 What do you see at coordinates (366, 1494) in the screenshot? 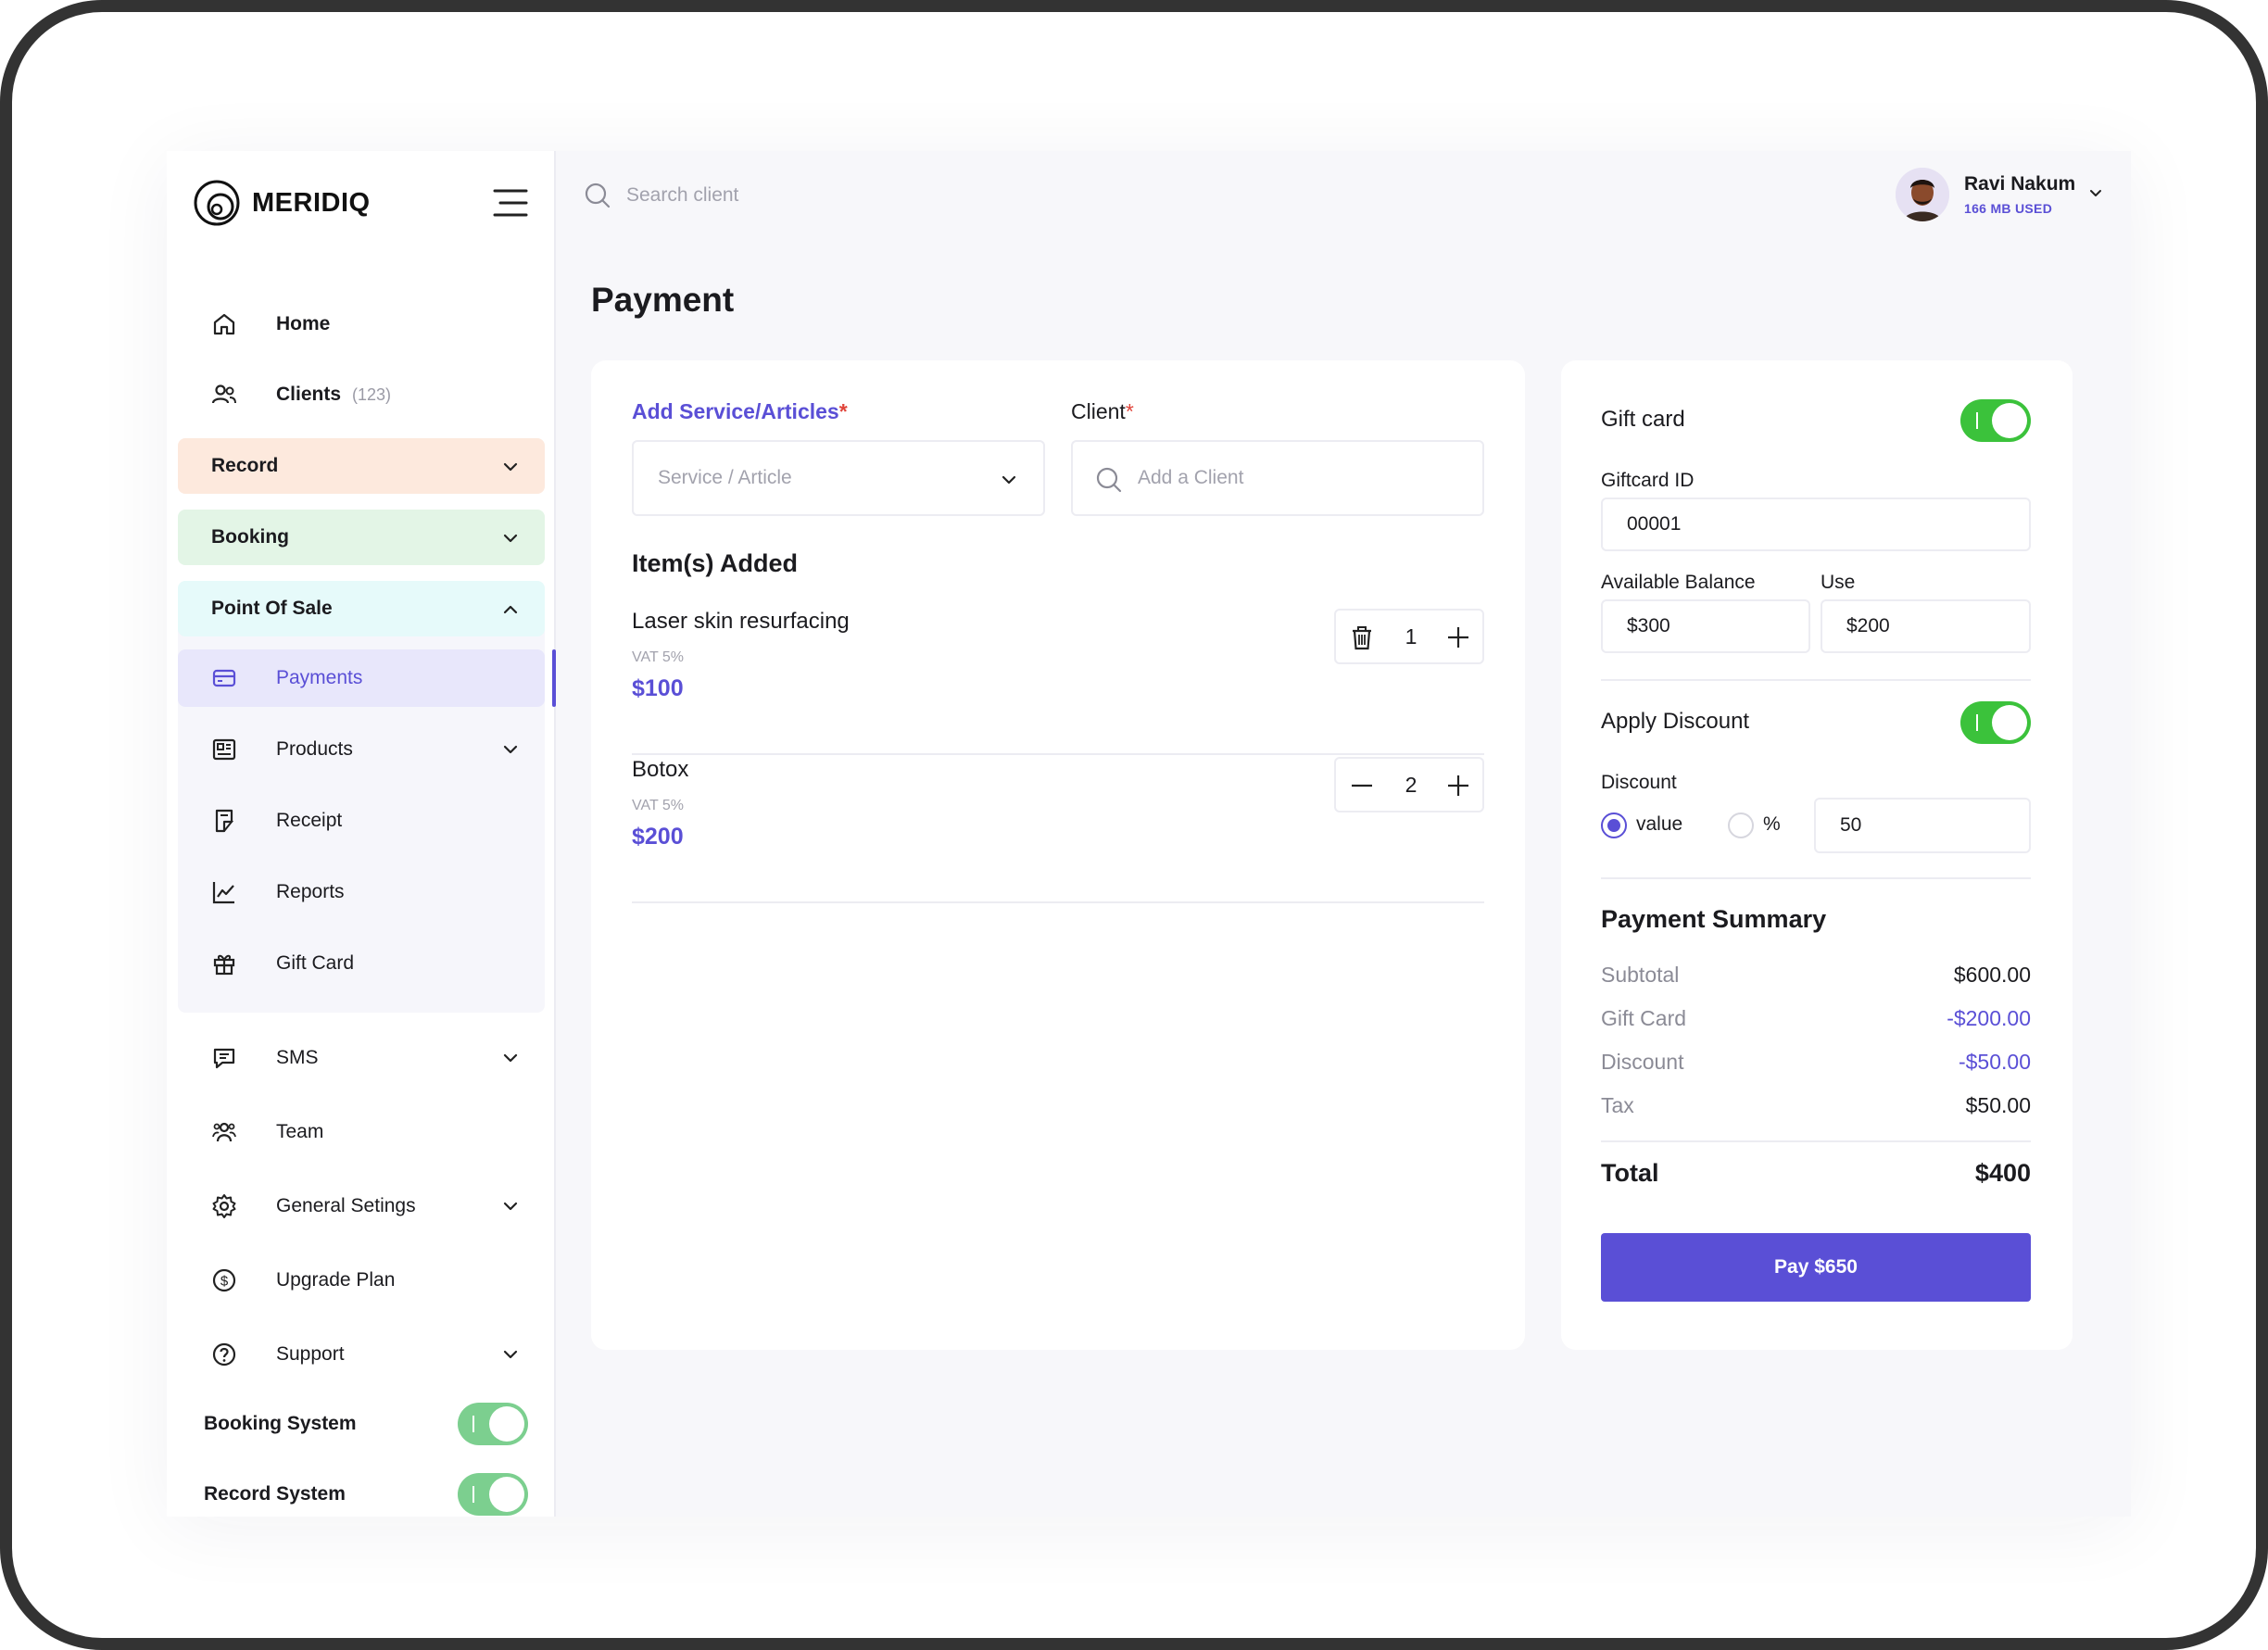
I see `record-system-row: Record System` at bounding box center [366, 1494].